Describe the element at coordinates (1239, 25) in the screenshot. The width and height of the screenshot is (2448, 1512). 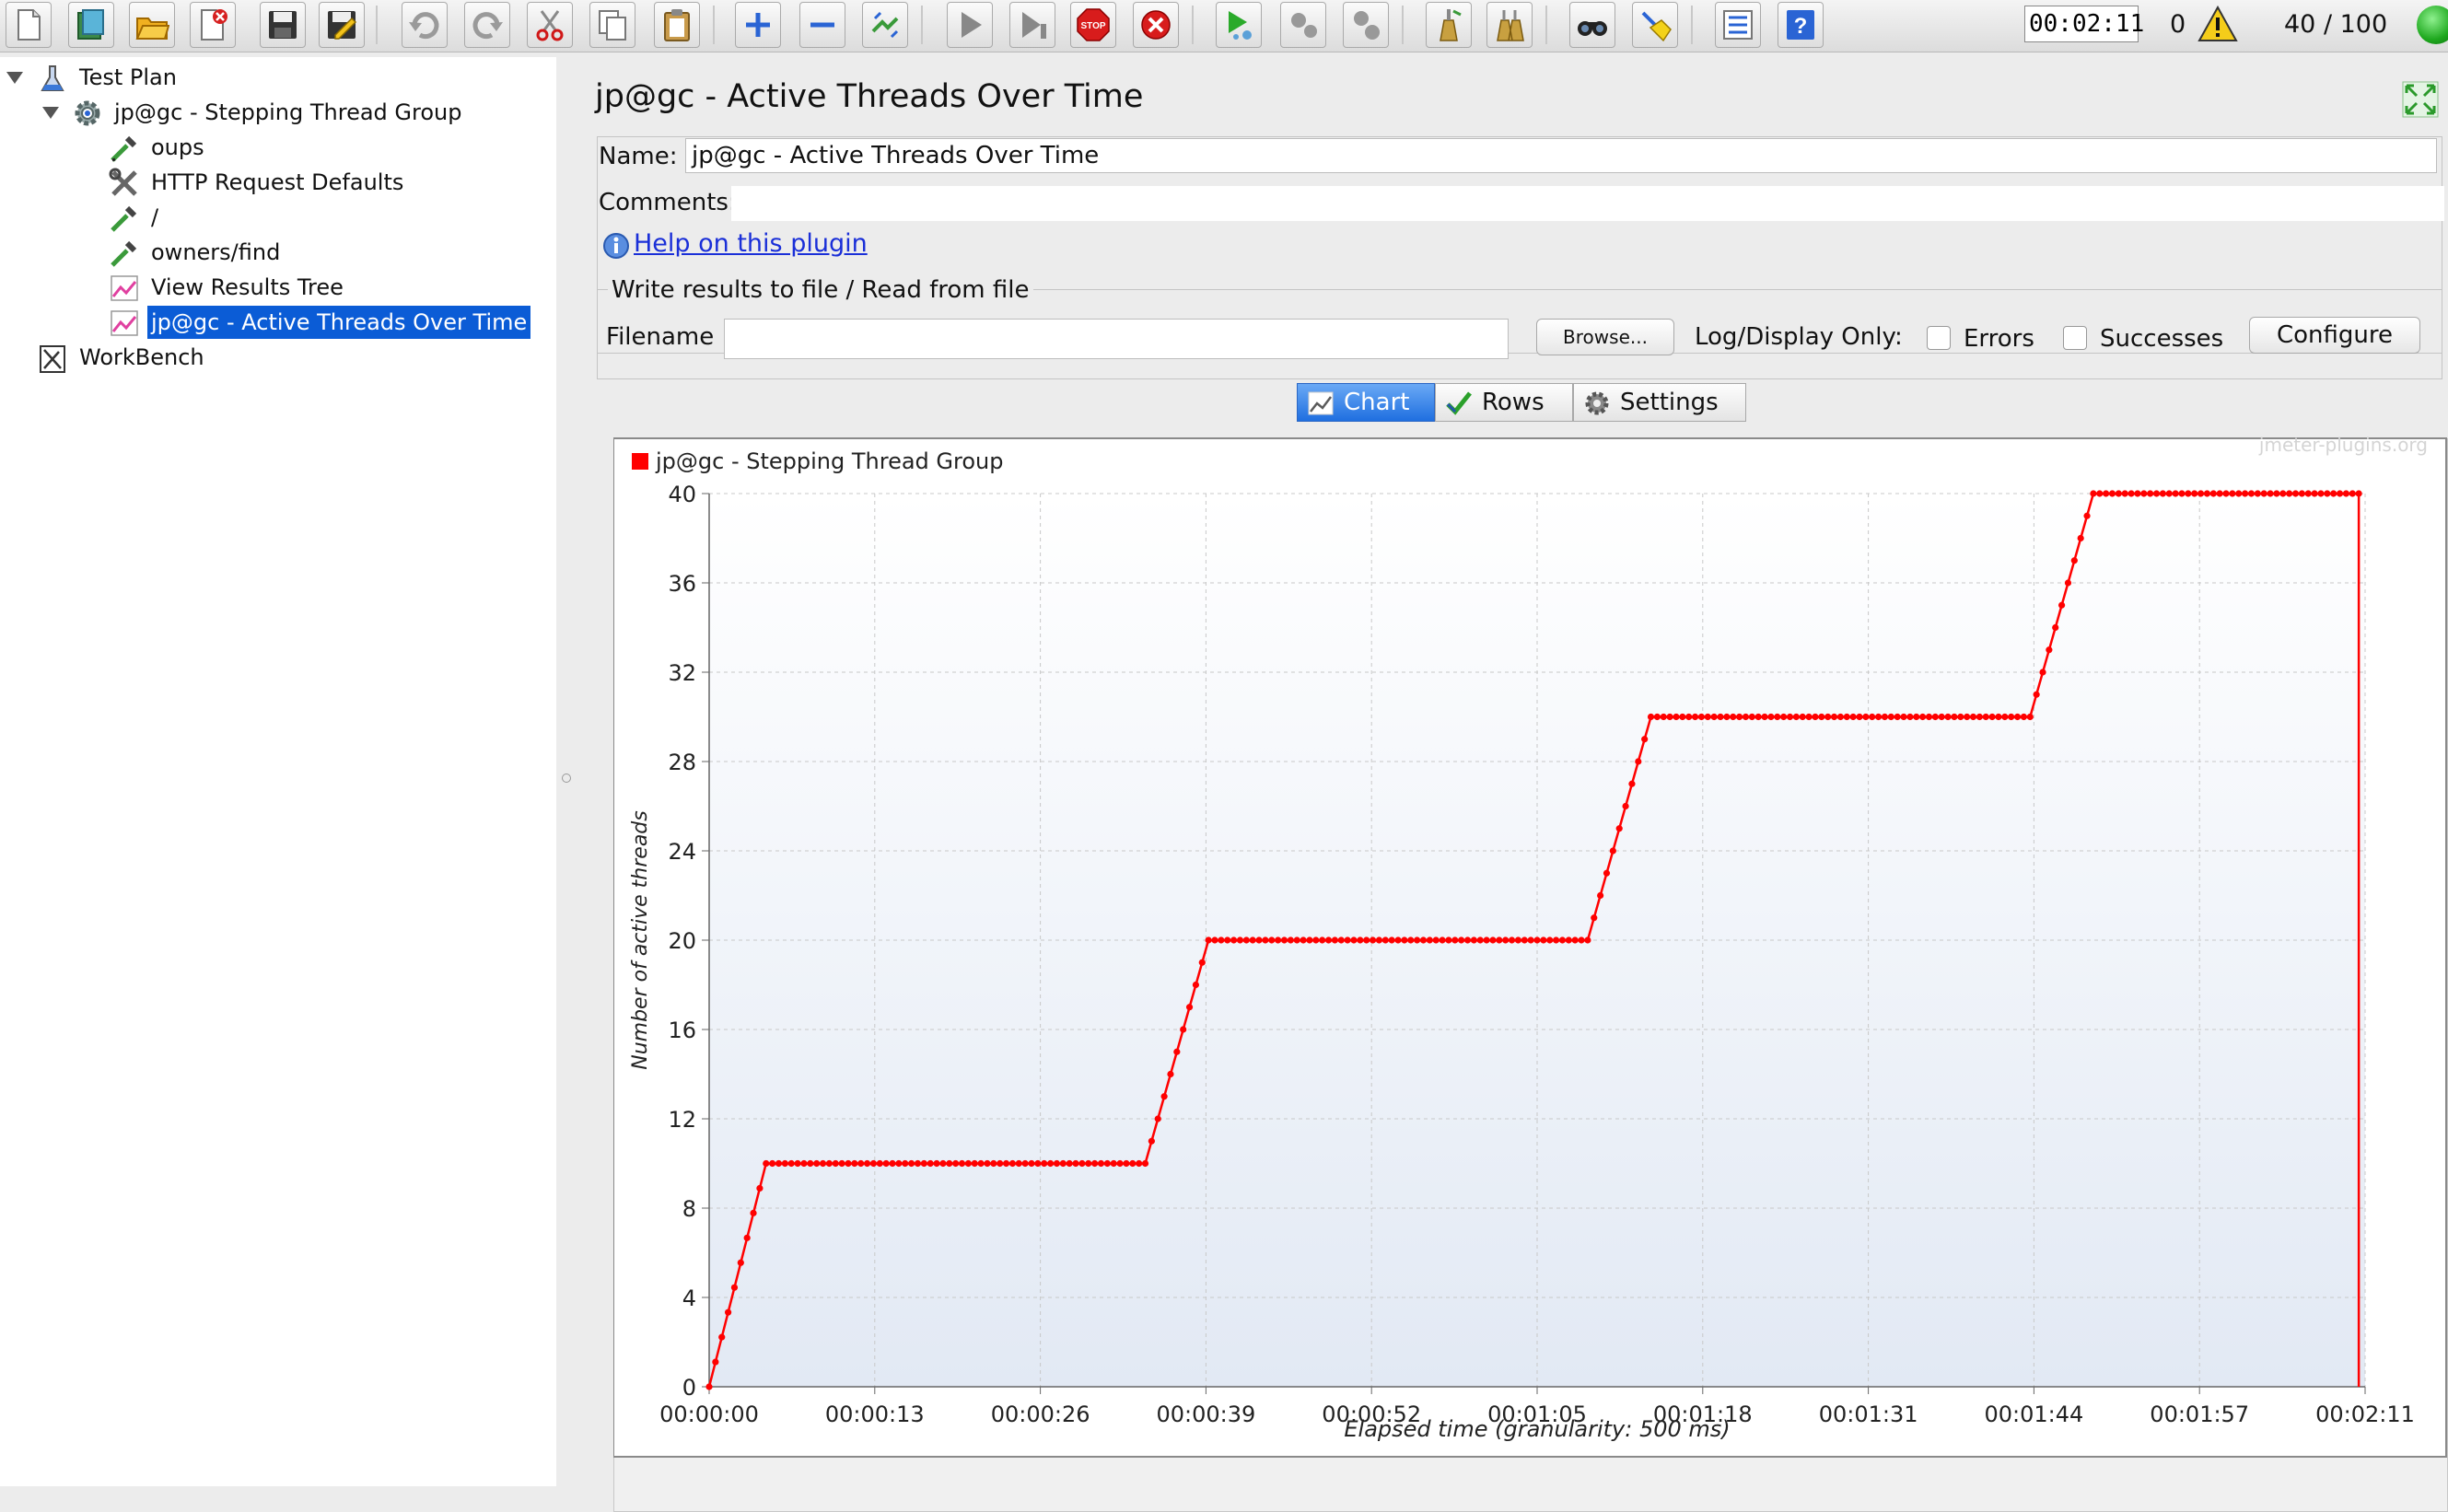
I see `remote-start-button` at that location.